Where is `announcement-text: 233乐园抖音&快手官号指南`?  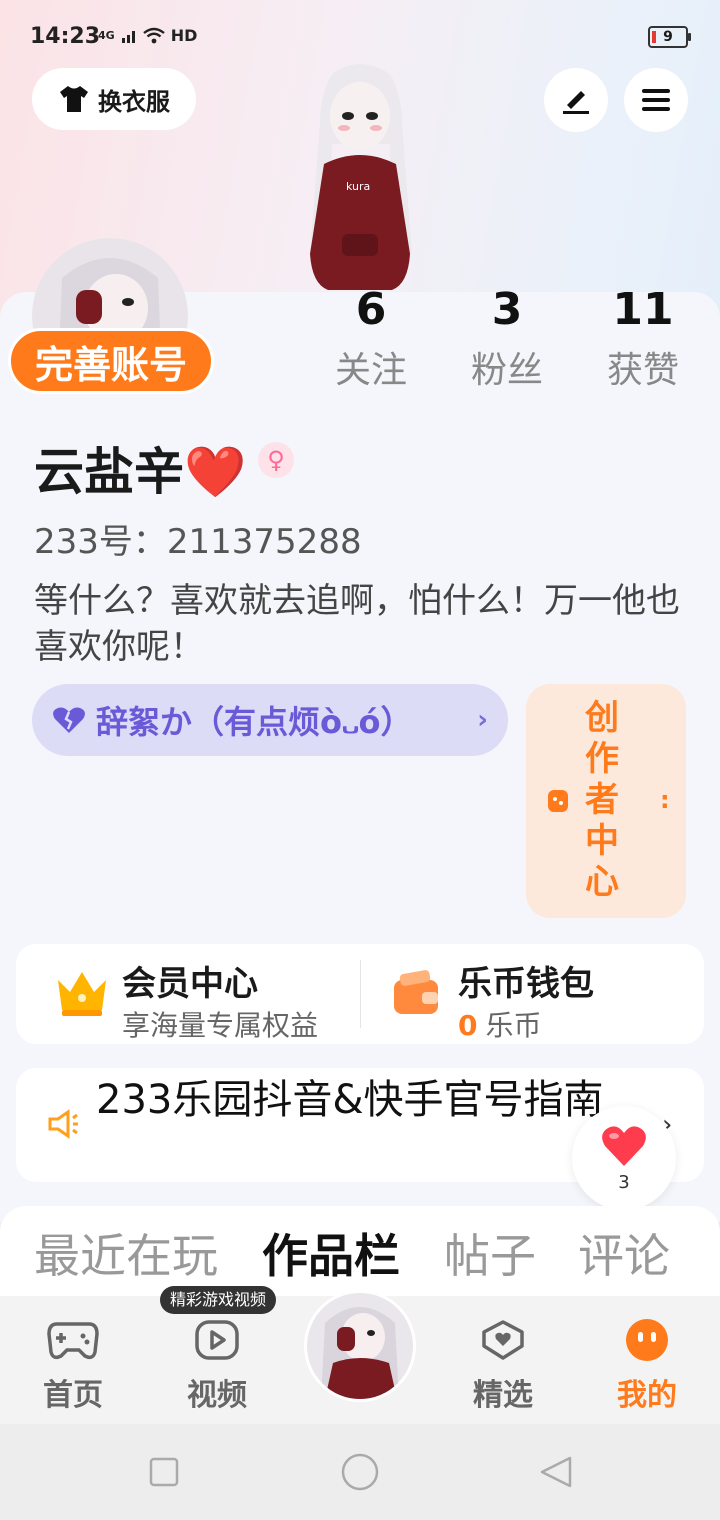
announcement-text: 233乐园抖音&快手官号指南 is located at coordinates (350, 1100).